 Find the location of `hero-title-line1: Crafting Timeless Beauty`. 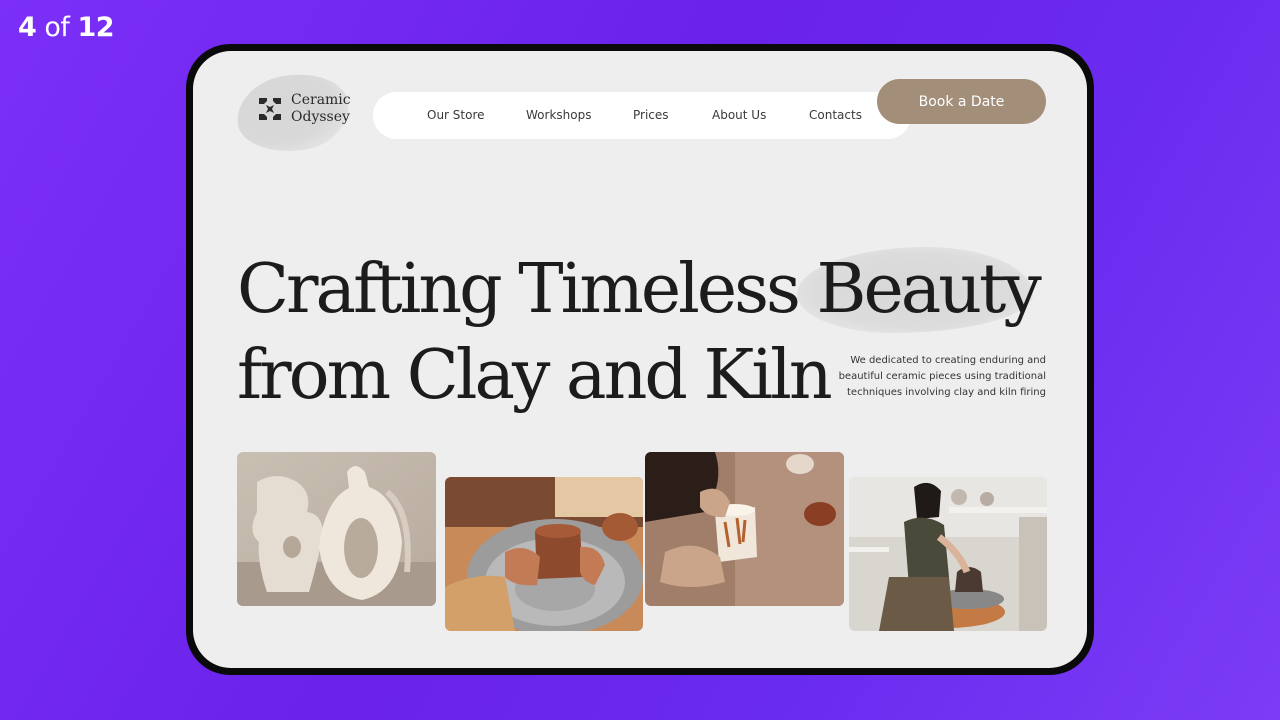

hero-title-line1: Crafting Timeless Beauty is located at coordinates (639, 289).